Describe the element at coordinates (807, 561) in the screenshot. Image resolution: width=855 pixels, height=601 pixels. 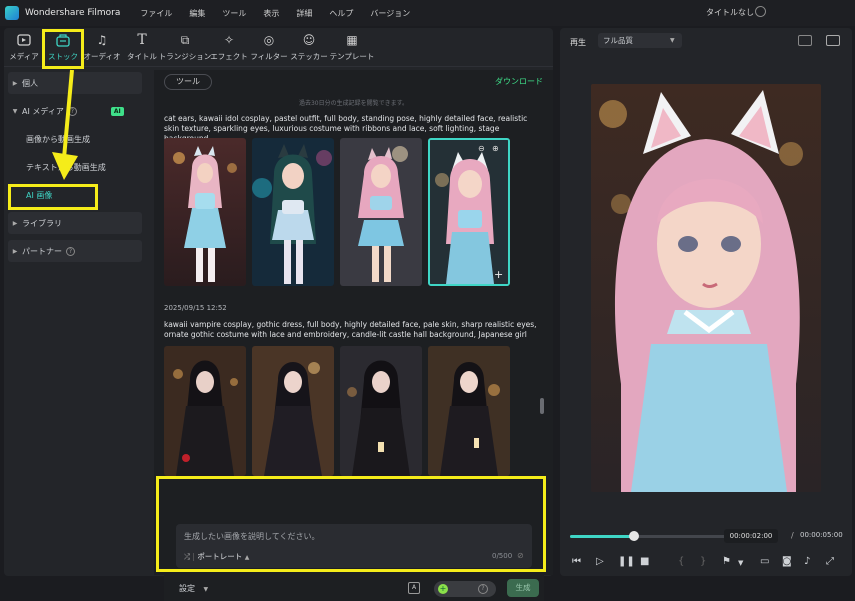
I see `volume-icon: ♪` at that location.